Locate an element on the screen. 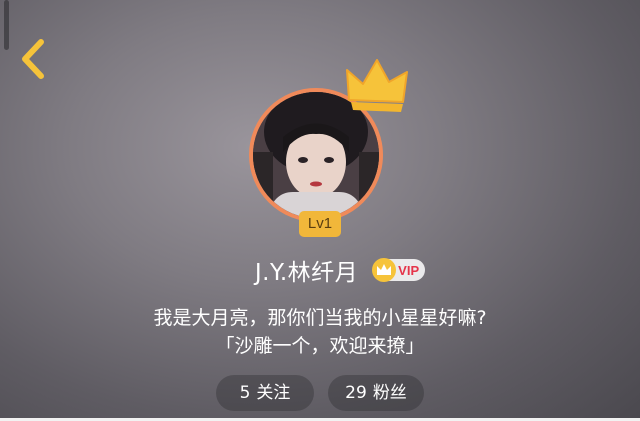 The width and height of the screenshot is (640, 421). bio-line-2: 「沙雕一个，欢迎来撩」 is located at coordinates (320, 346).